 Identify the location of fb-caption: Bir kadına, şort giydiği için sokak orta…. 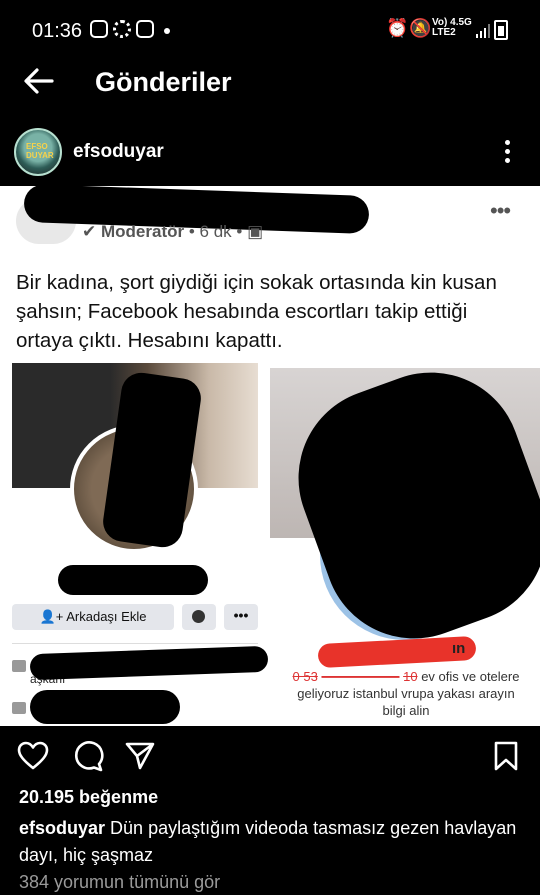
(256, 311).